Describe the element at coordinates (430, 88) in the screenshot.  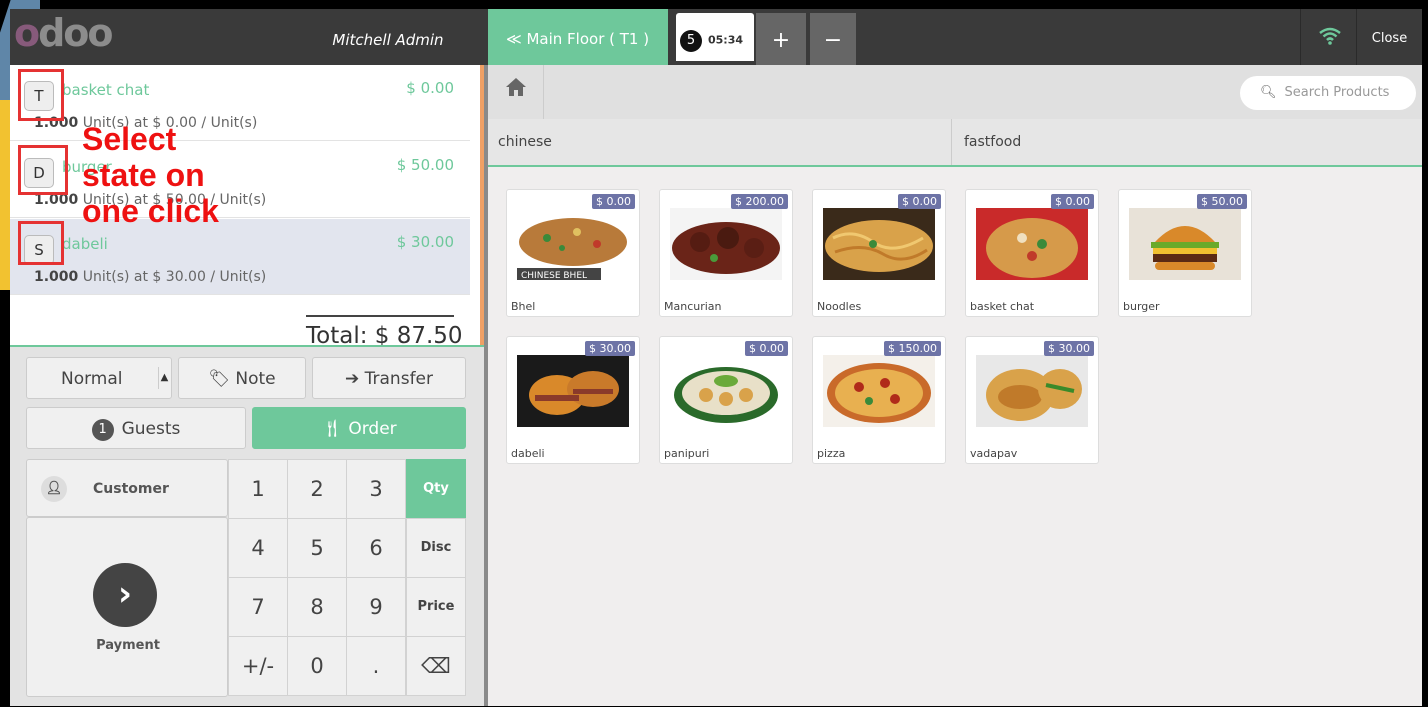
I see `orderline-price: $ 0.00` at that location.